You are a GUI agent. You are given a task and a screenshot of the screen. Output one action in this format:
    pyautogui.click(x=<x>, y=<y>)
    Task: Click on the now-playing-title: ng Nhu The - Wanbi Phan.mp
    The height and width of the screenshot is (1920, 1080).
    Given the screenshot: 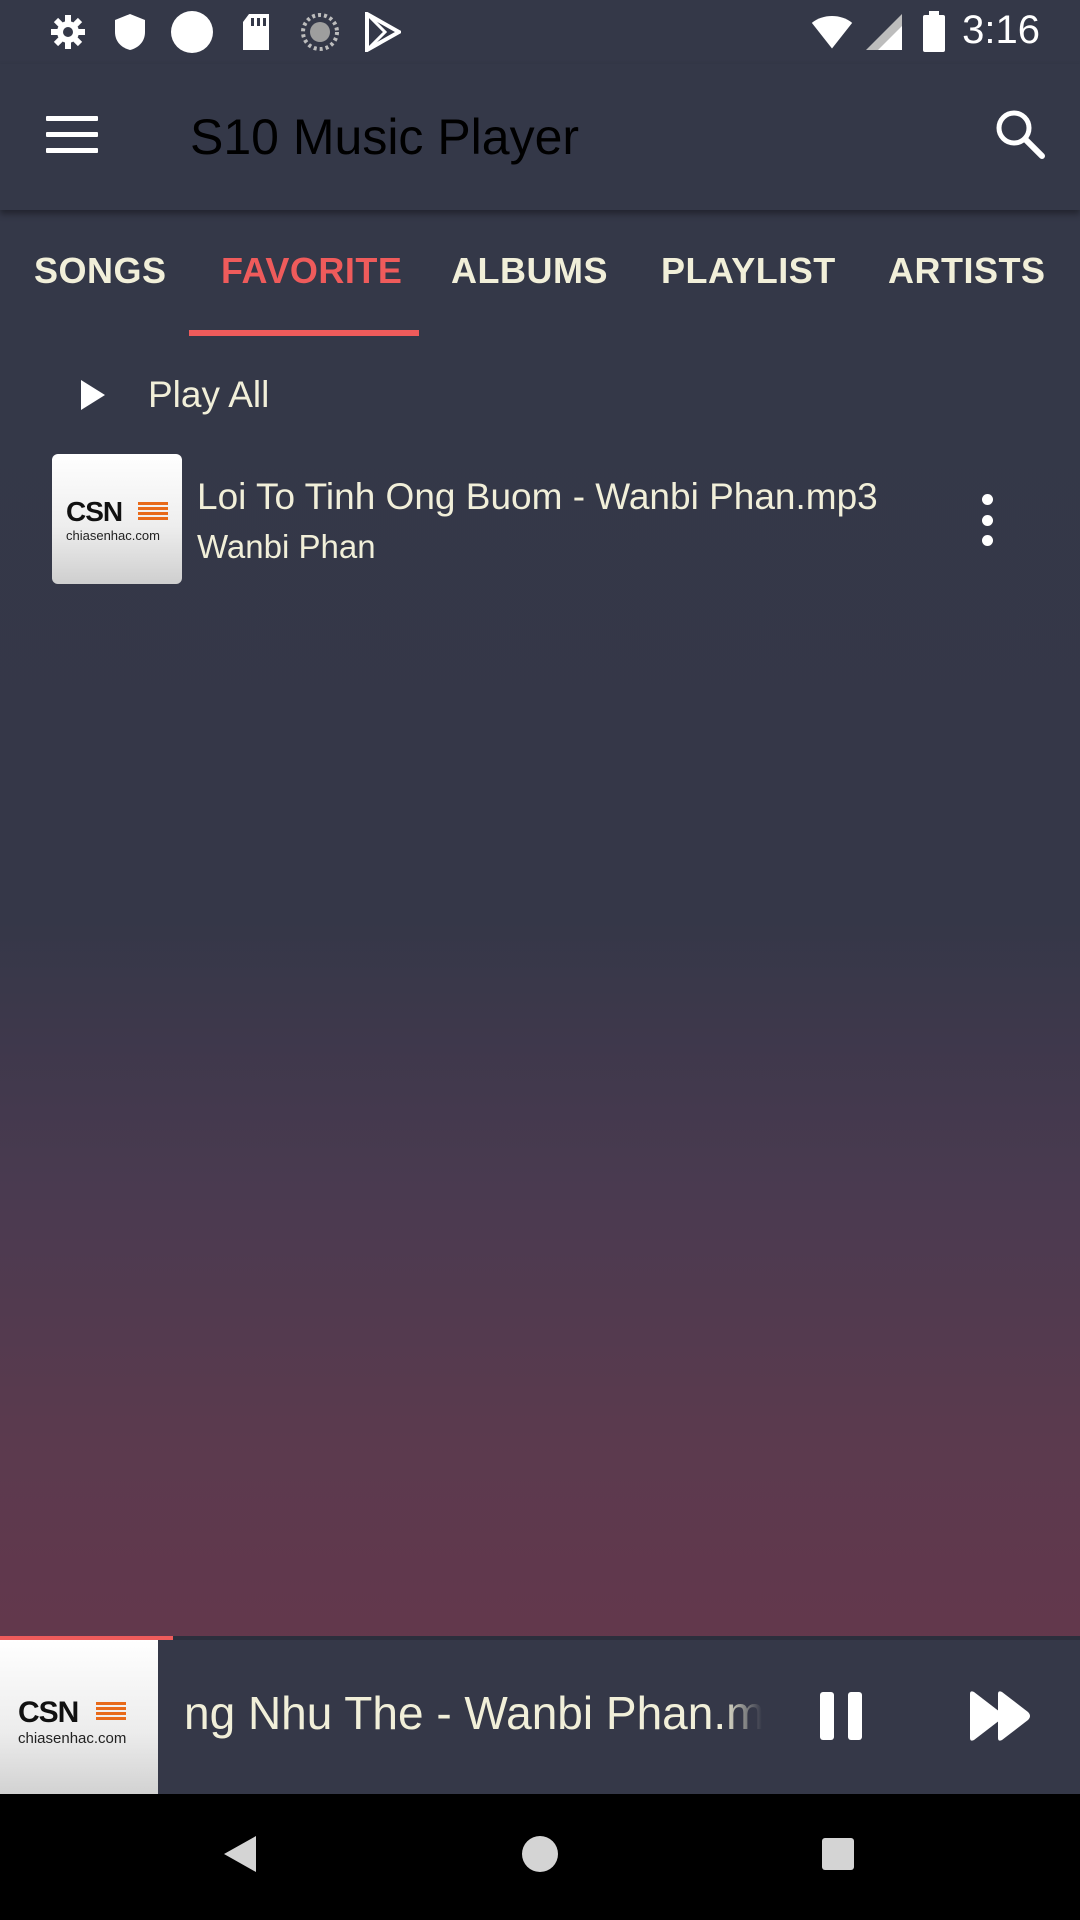 What is the action you would take?
    pyautogui.click(x=473, y=1713)
    